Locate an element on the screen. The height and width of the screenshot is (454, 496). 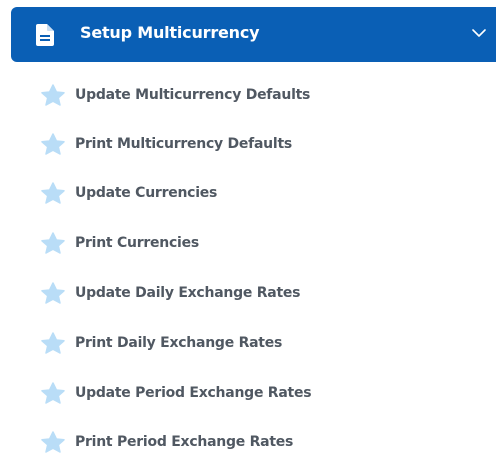
menu-item-label: Print Daily Exchange Rates is located at coordinates (179, 343).